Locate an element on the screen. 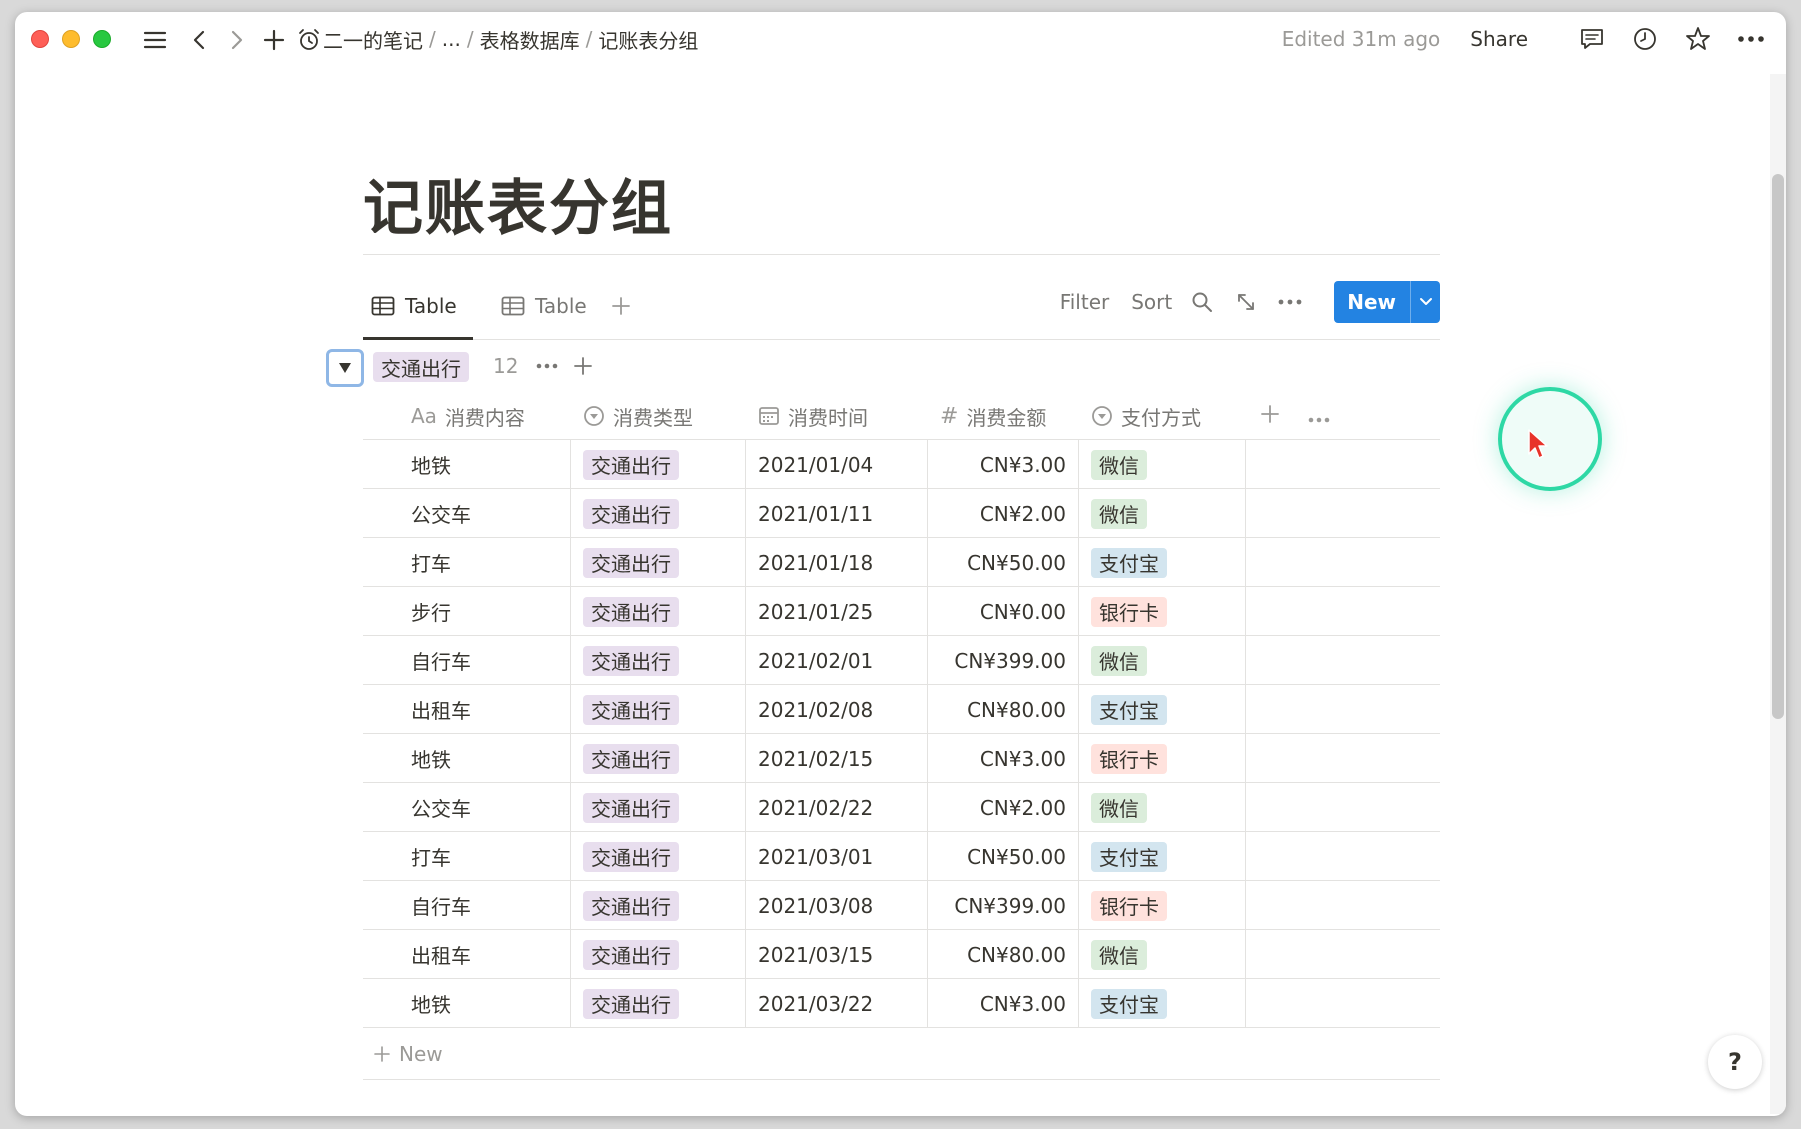 This screenshot has width=1801, height=1129. more-options-icon is located at coordinates (1751, 39).